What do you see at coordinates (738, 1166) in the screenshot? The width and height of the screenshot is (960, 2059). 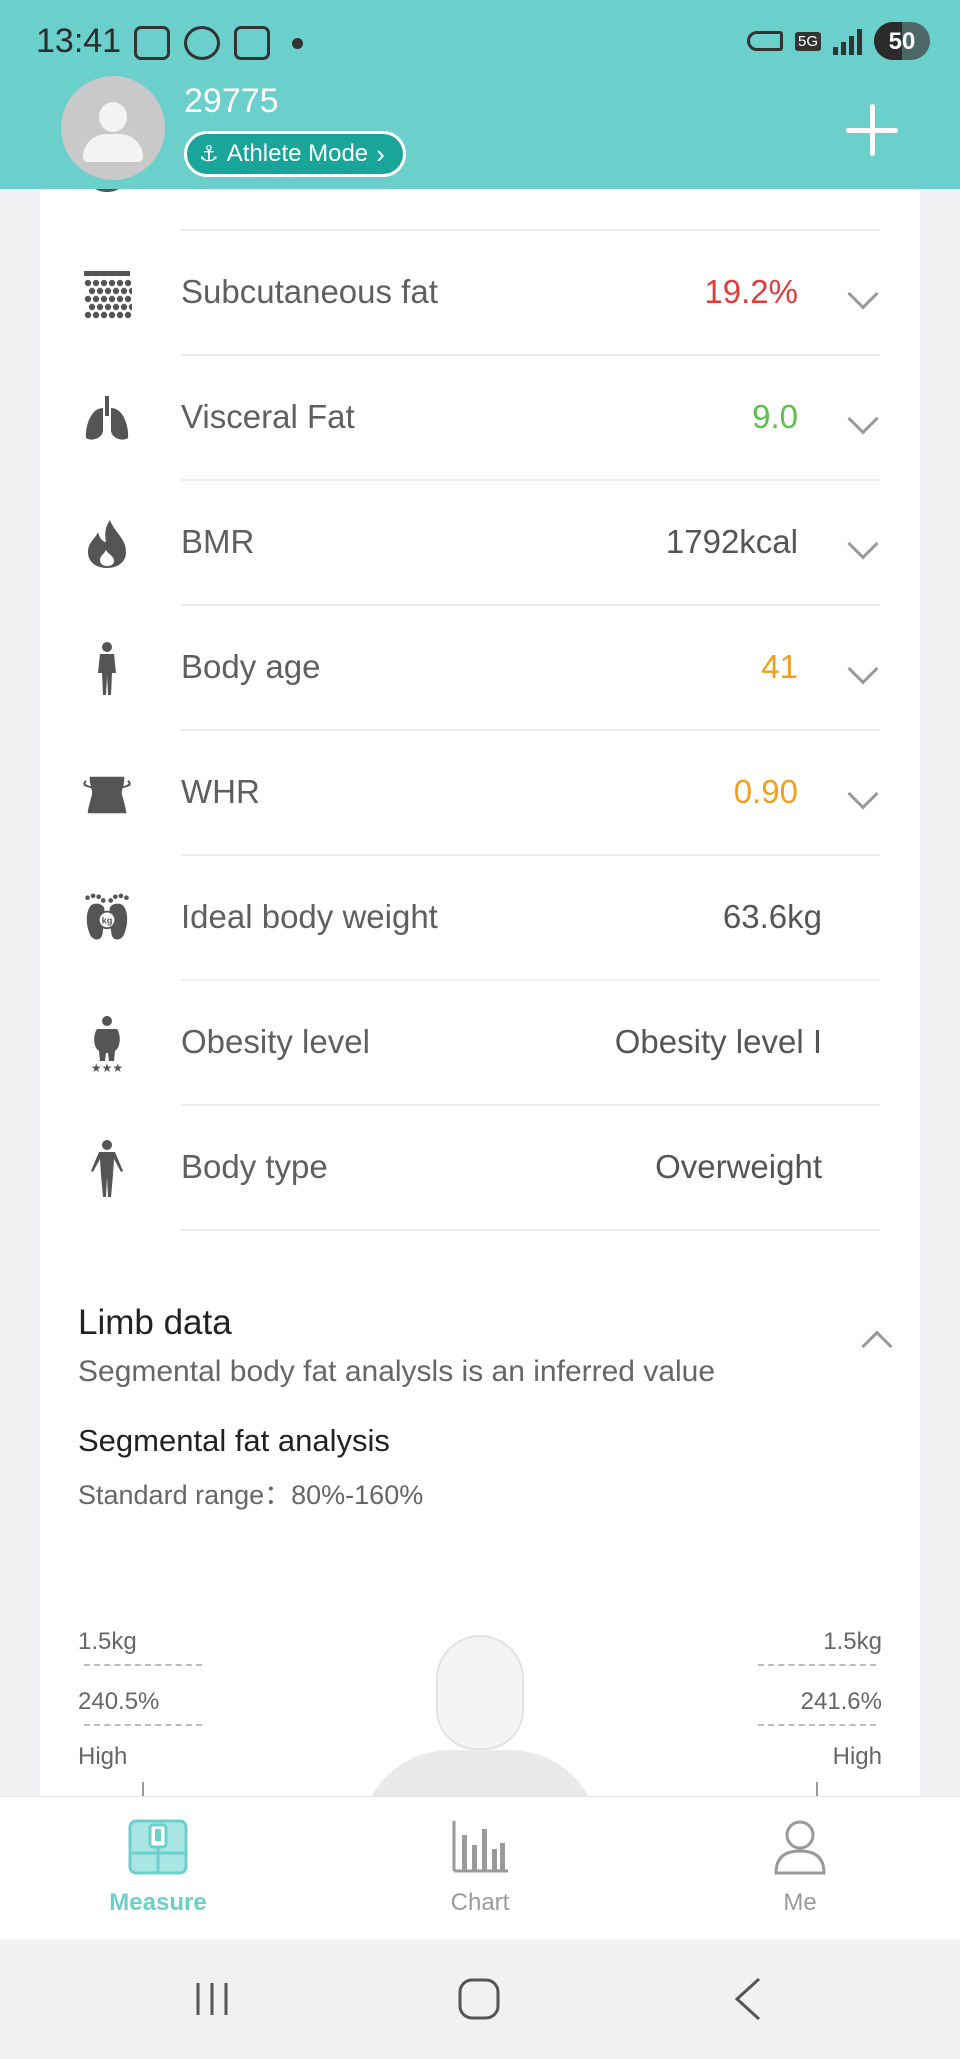 I see `metric-value: Overweight` at bounding box center [738, 1166].